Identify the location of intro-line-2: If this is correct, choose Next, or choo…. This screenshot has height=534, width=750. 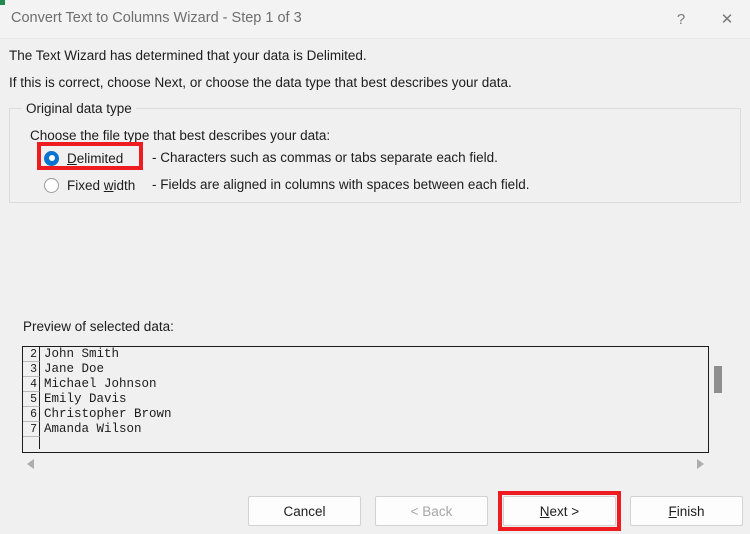
(260, 82).